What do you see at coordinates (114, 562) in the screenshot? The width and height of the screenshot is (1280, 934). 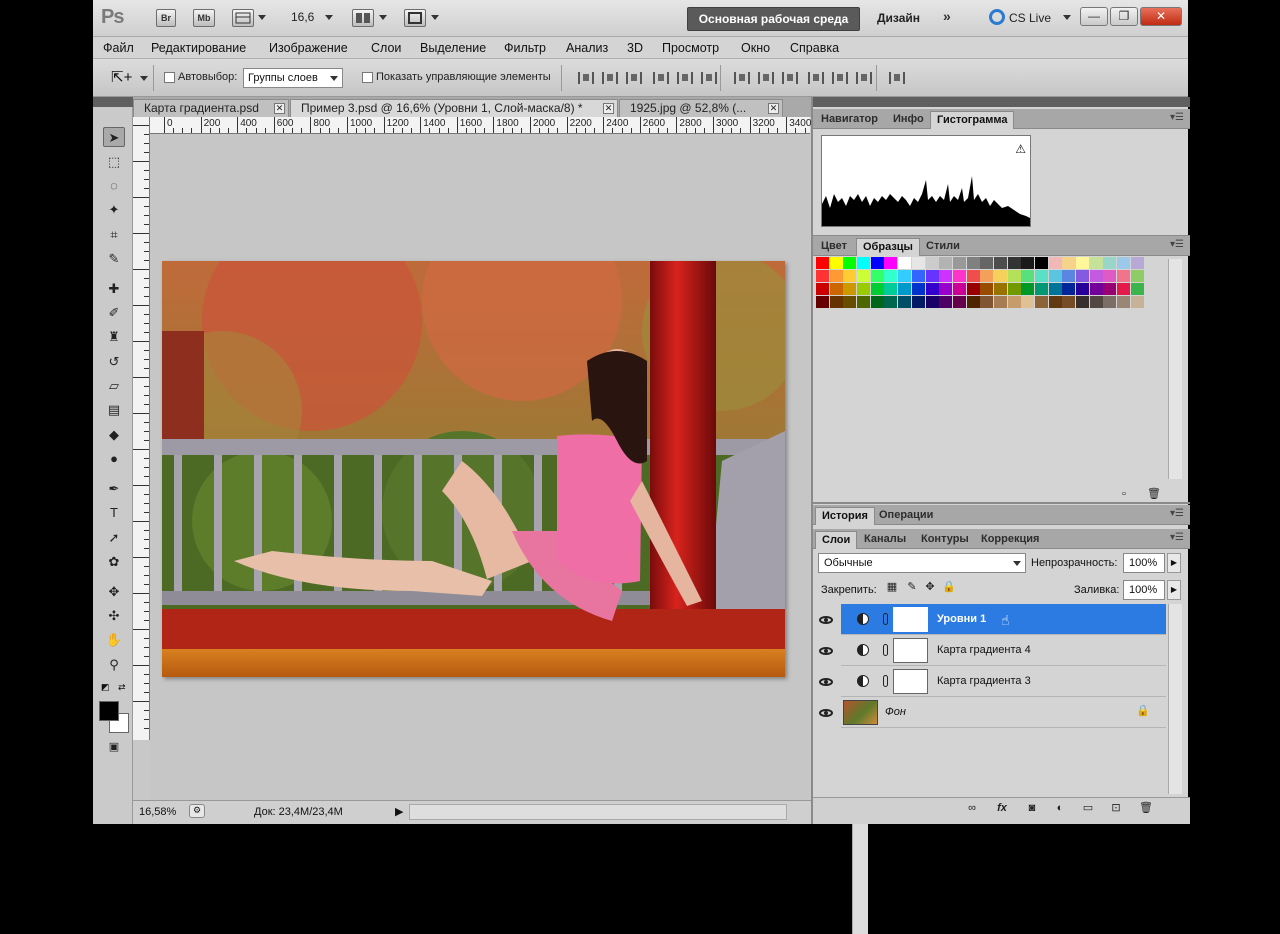 I see `shape-tool-icon: ✿` at bounding box center [114, 562].